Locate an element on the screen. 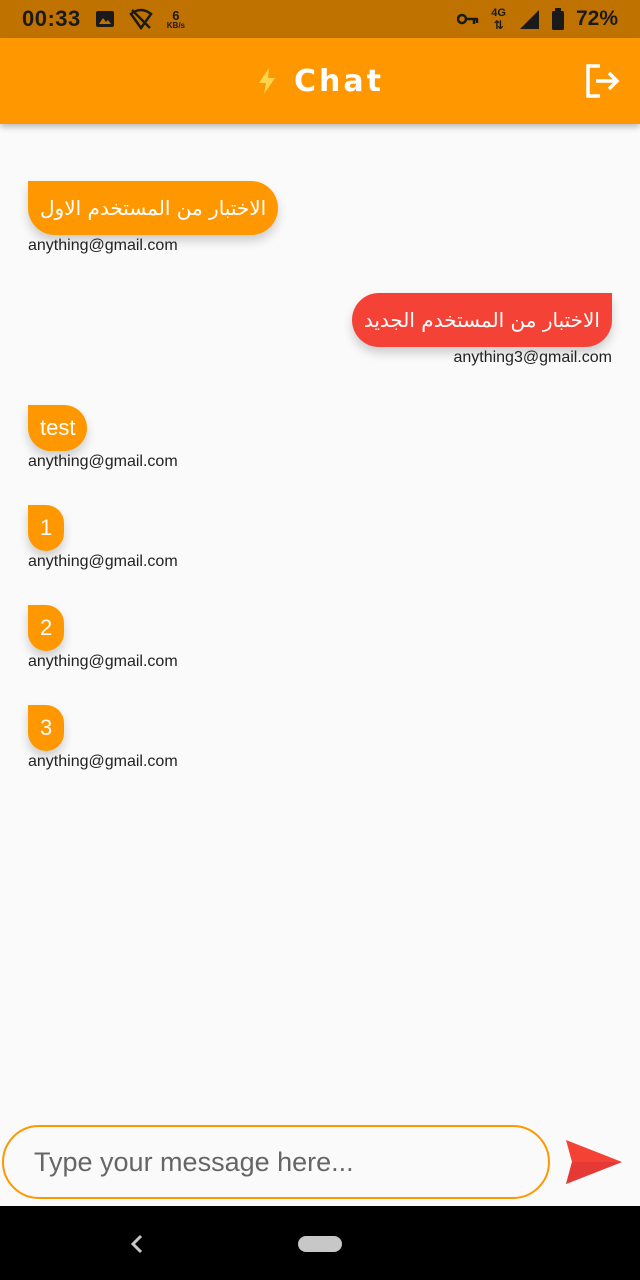  app-title-wrap: Chat is located at coordinates (320, 81).